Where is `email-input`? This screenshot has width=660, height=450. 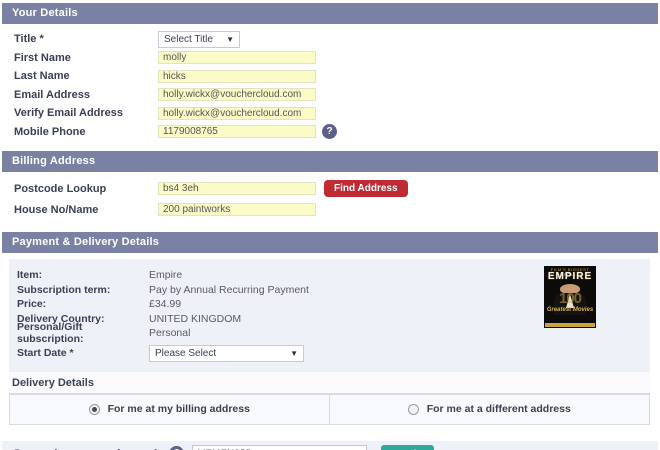
email-input is located at coordinates (237, 95).